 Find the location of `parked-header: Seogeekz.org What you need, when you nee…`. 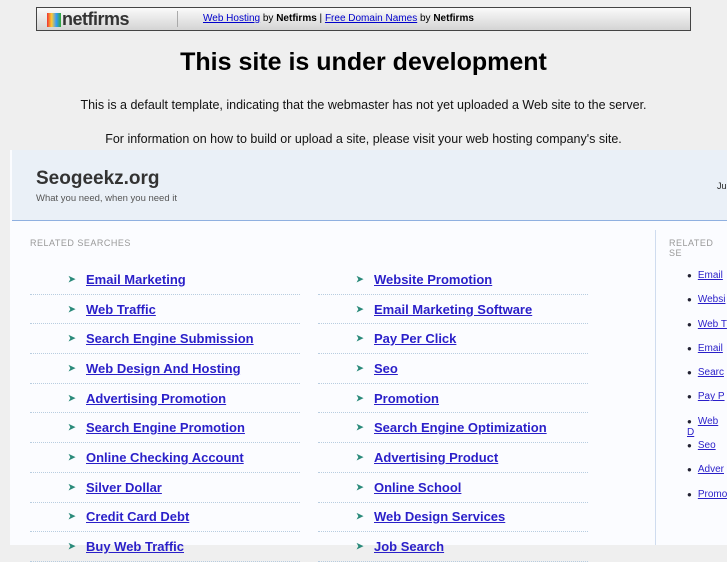

parked-header: Seogeekz.org What you need, when you nee… is located at coordinates (369, 185).